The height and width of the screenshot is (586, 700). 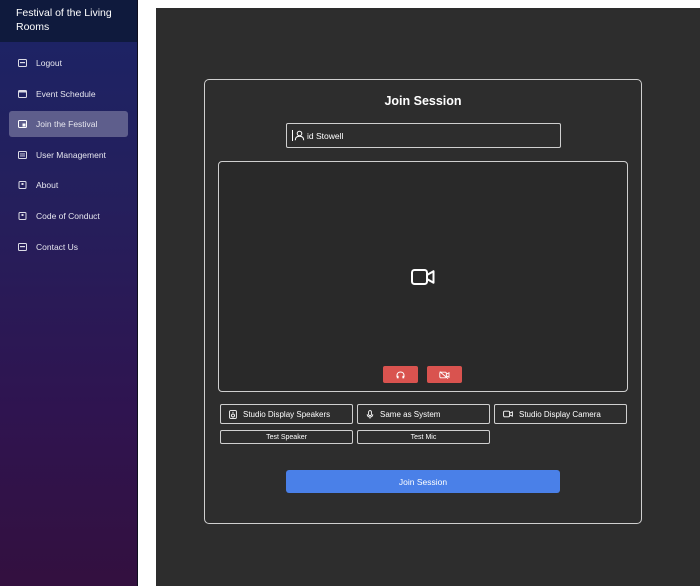 I want to click on camera-select-button: Studio Display Camera, so click(x=560, y=414).